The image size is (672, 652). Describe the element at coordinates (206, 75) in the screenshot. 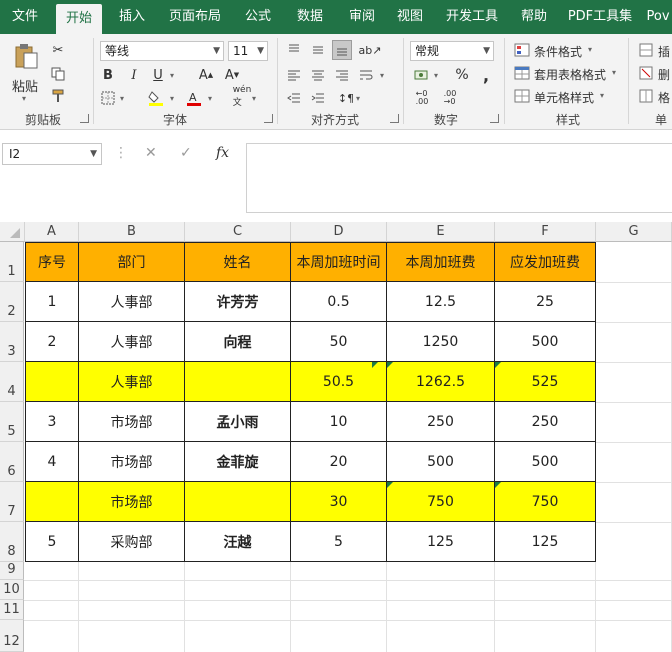

I see `increase-font-icon: A ▲` at that location.